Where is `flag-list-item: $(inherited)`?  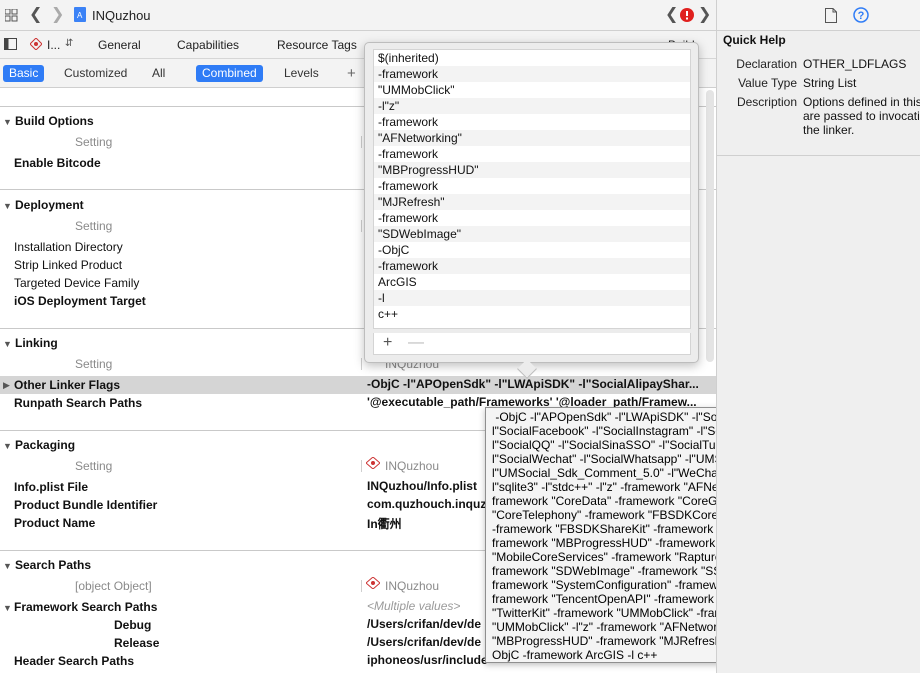
flag-list-item: $(inherited) is located at coordinates (532, 58).